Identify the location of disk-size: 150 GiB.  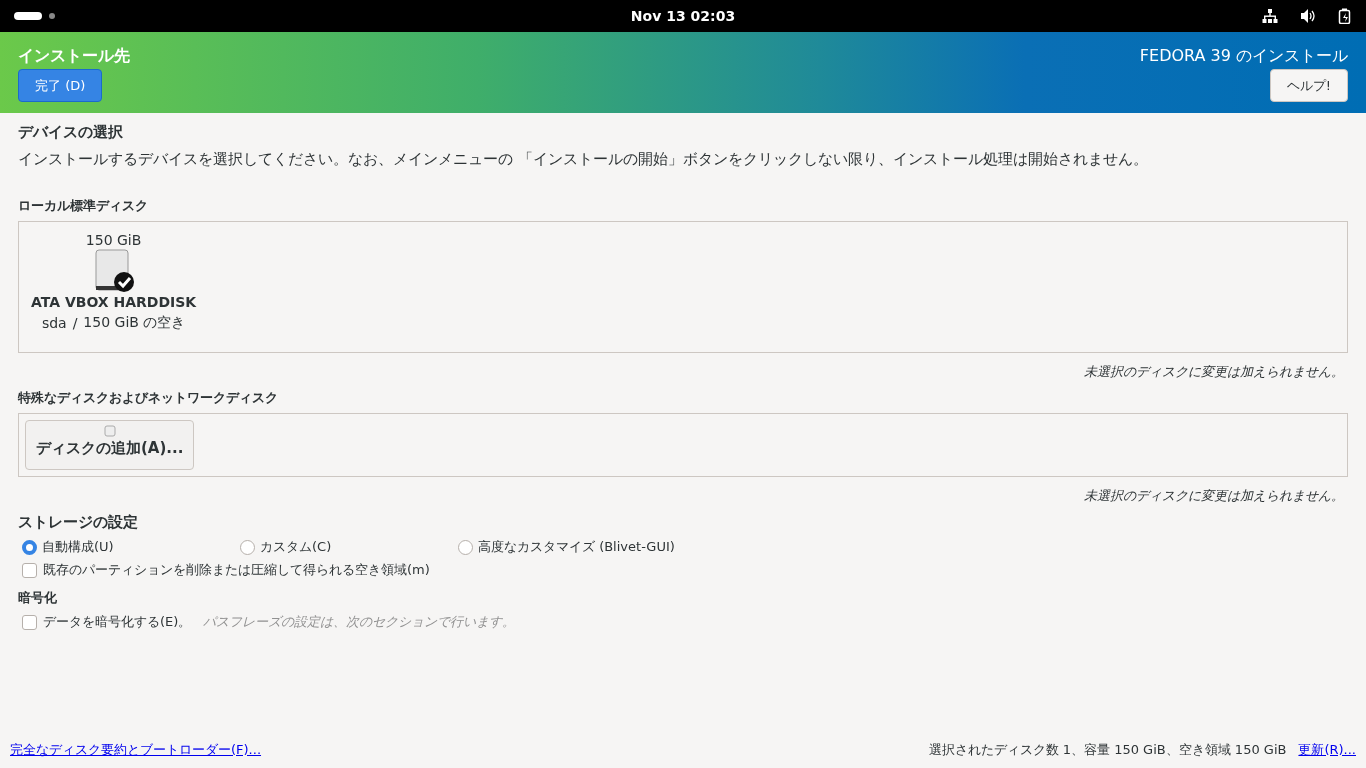
(113, 240).